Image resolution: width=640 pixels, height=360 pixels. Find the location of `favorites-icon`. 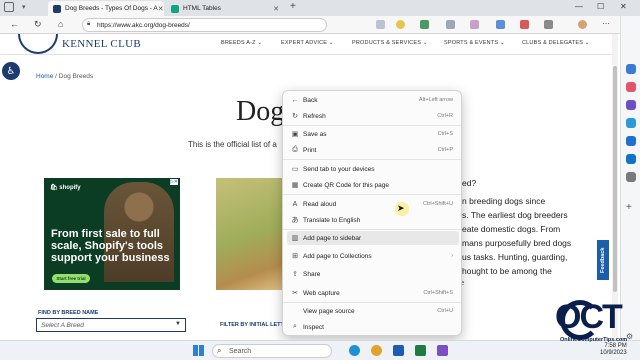

favorites-icon is located at coordinates (500, 24).